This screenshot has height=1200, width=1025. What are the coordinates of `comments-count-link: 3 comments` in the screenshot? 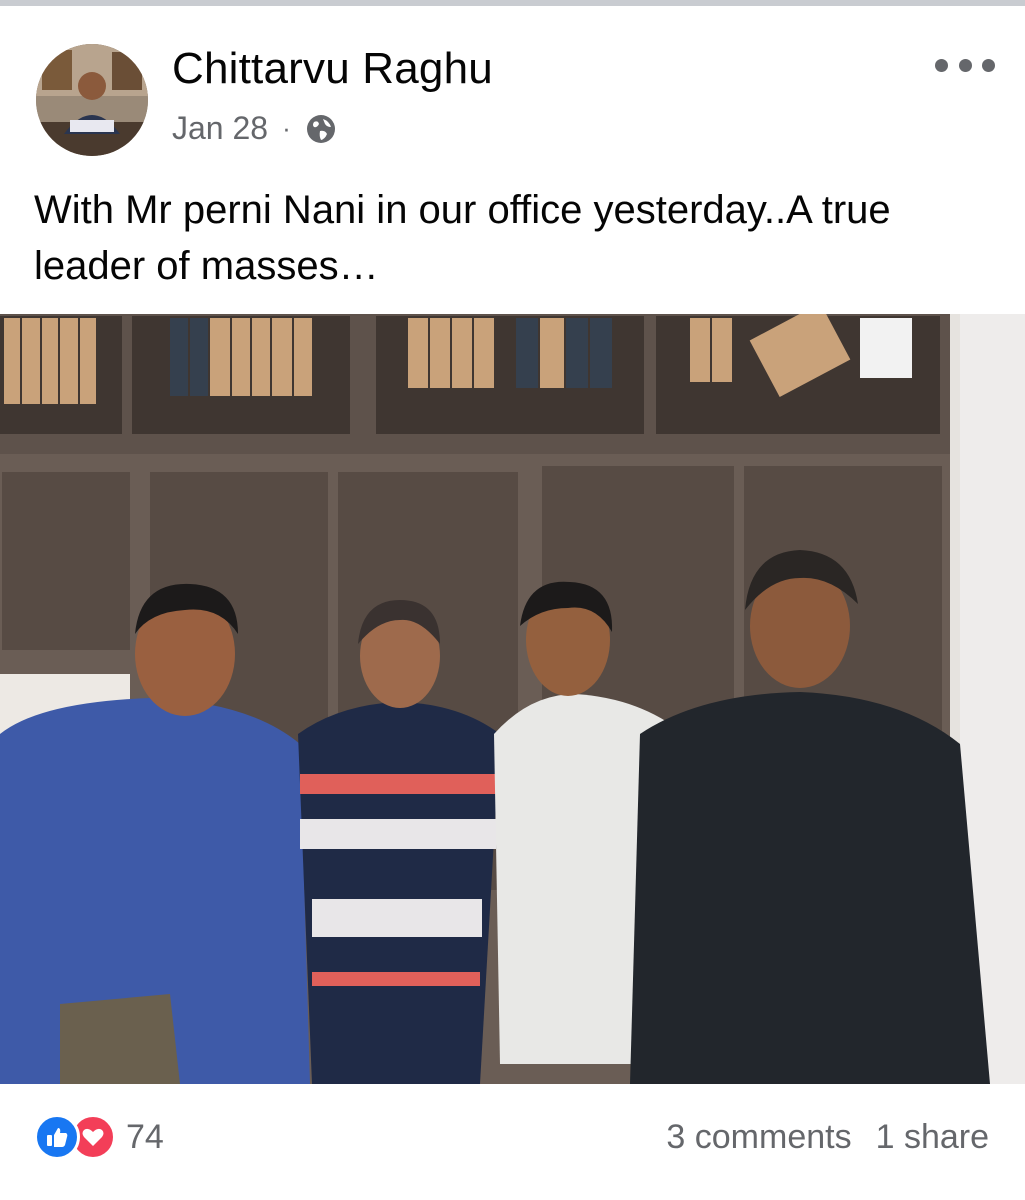 It's located at (758, 1137).